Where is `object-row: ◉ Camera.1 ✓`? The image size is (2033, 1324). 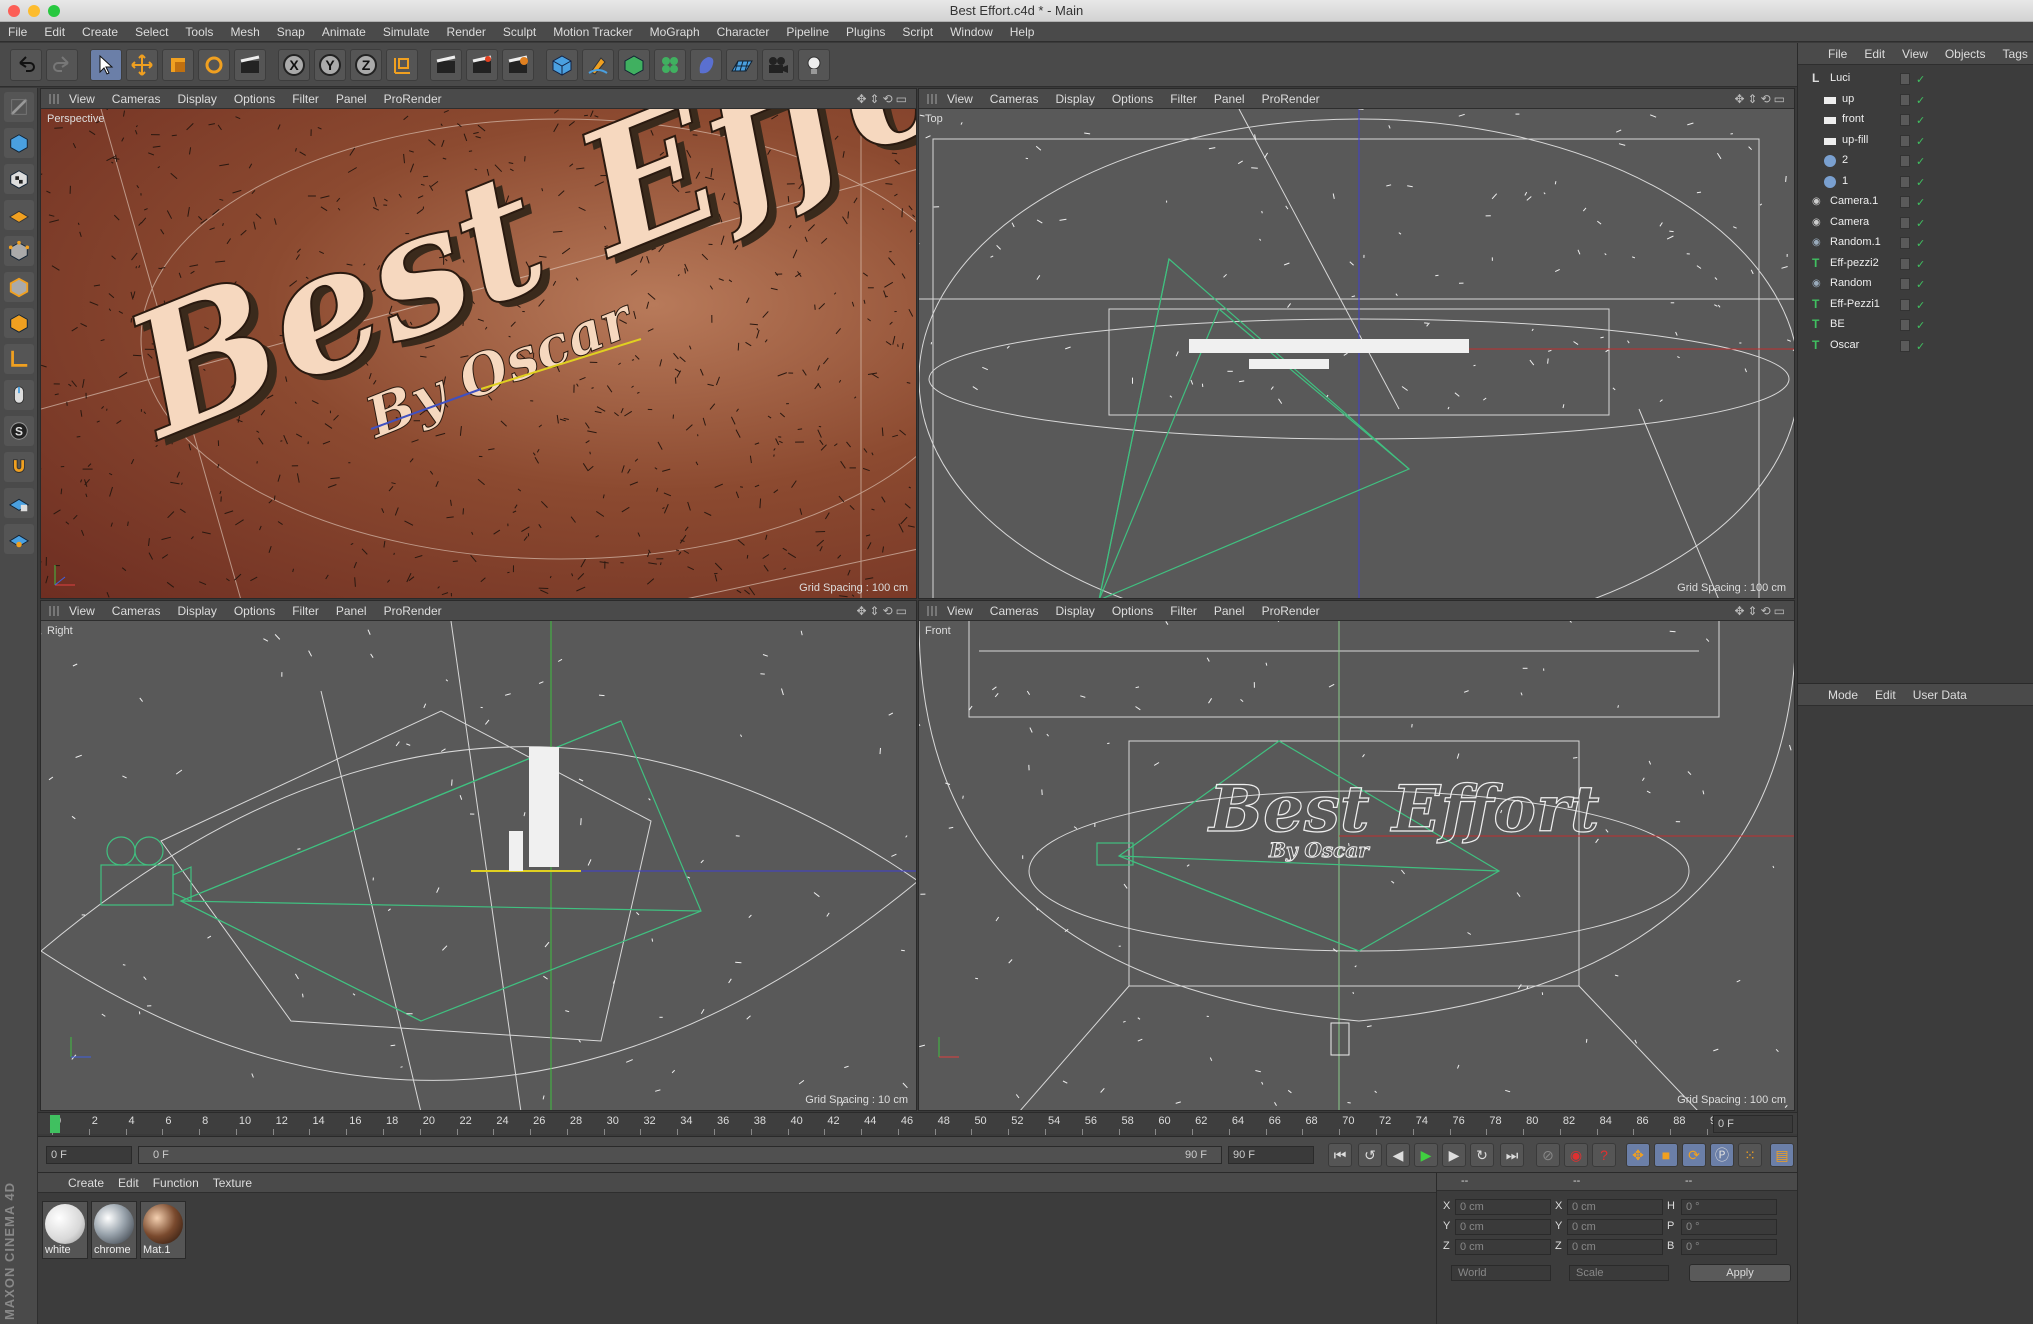
object-row: ◉ Camera.1 ✓ is located at coordinates (1915, 202).